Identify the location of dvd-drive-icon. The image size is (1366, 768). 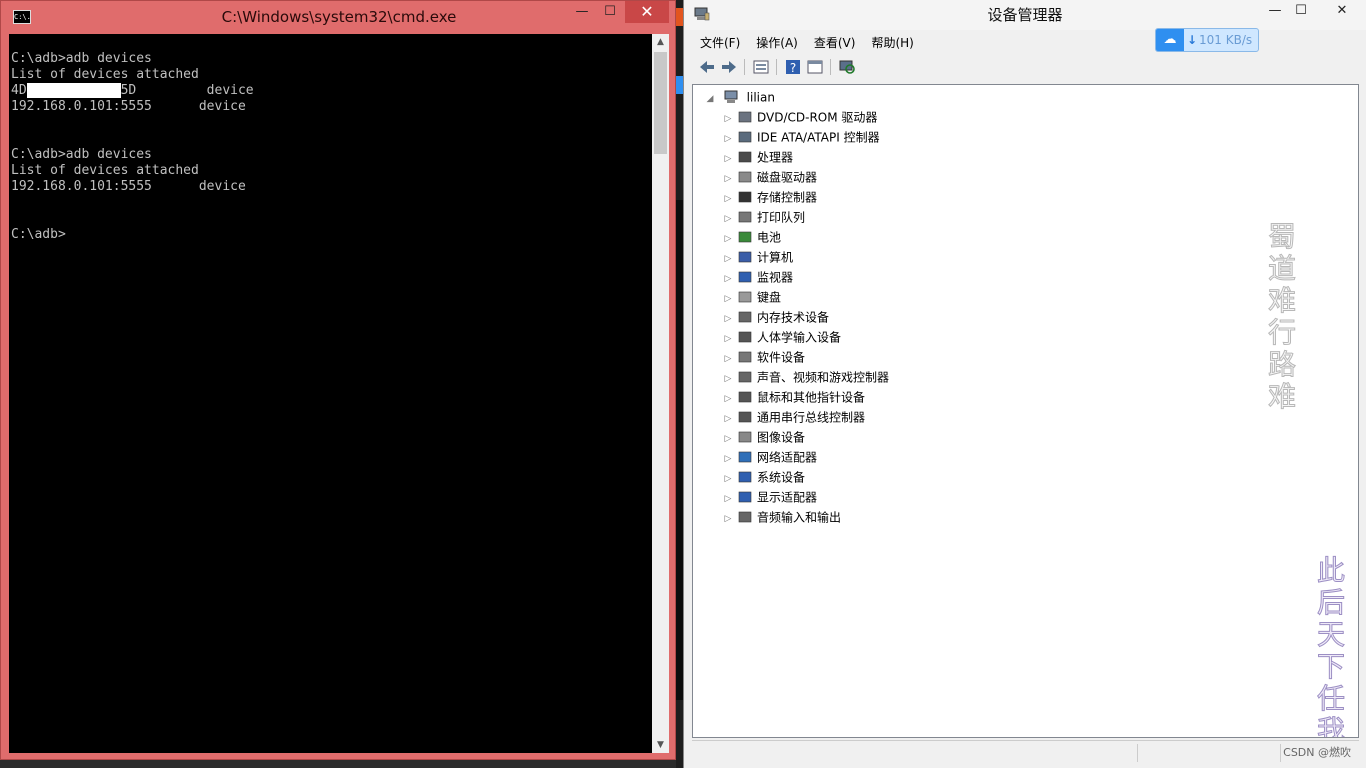
(745, 116).